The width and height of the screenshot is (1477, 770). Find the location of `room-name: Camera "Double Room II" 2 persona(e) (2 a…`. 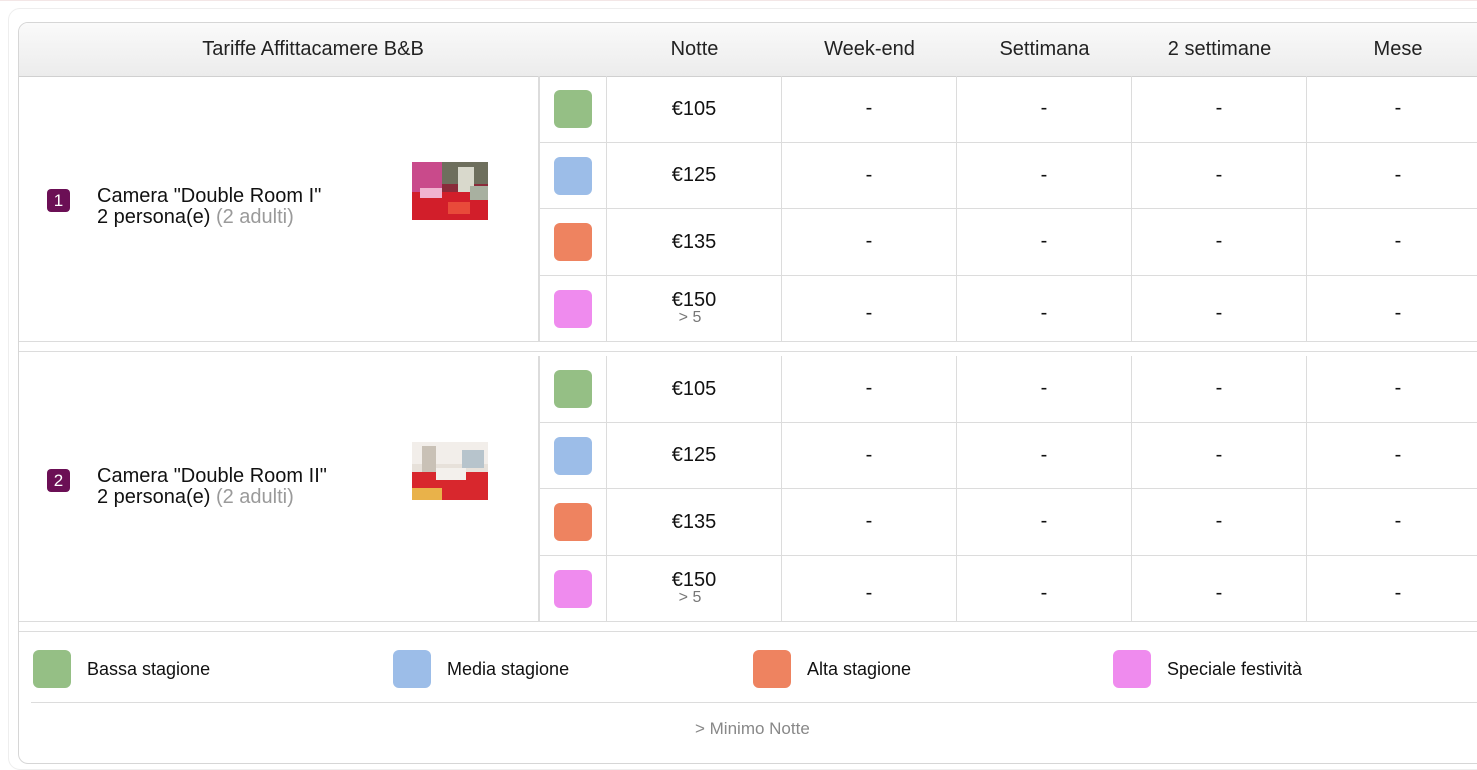

room-name: Camera "Double Room II" 2 persona(e) (2 a… is located at coordinates (212, 487).